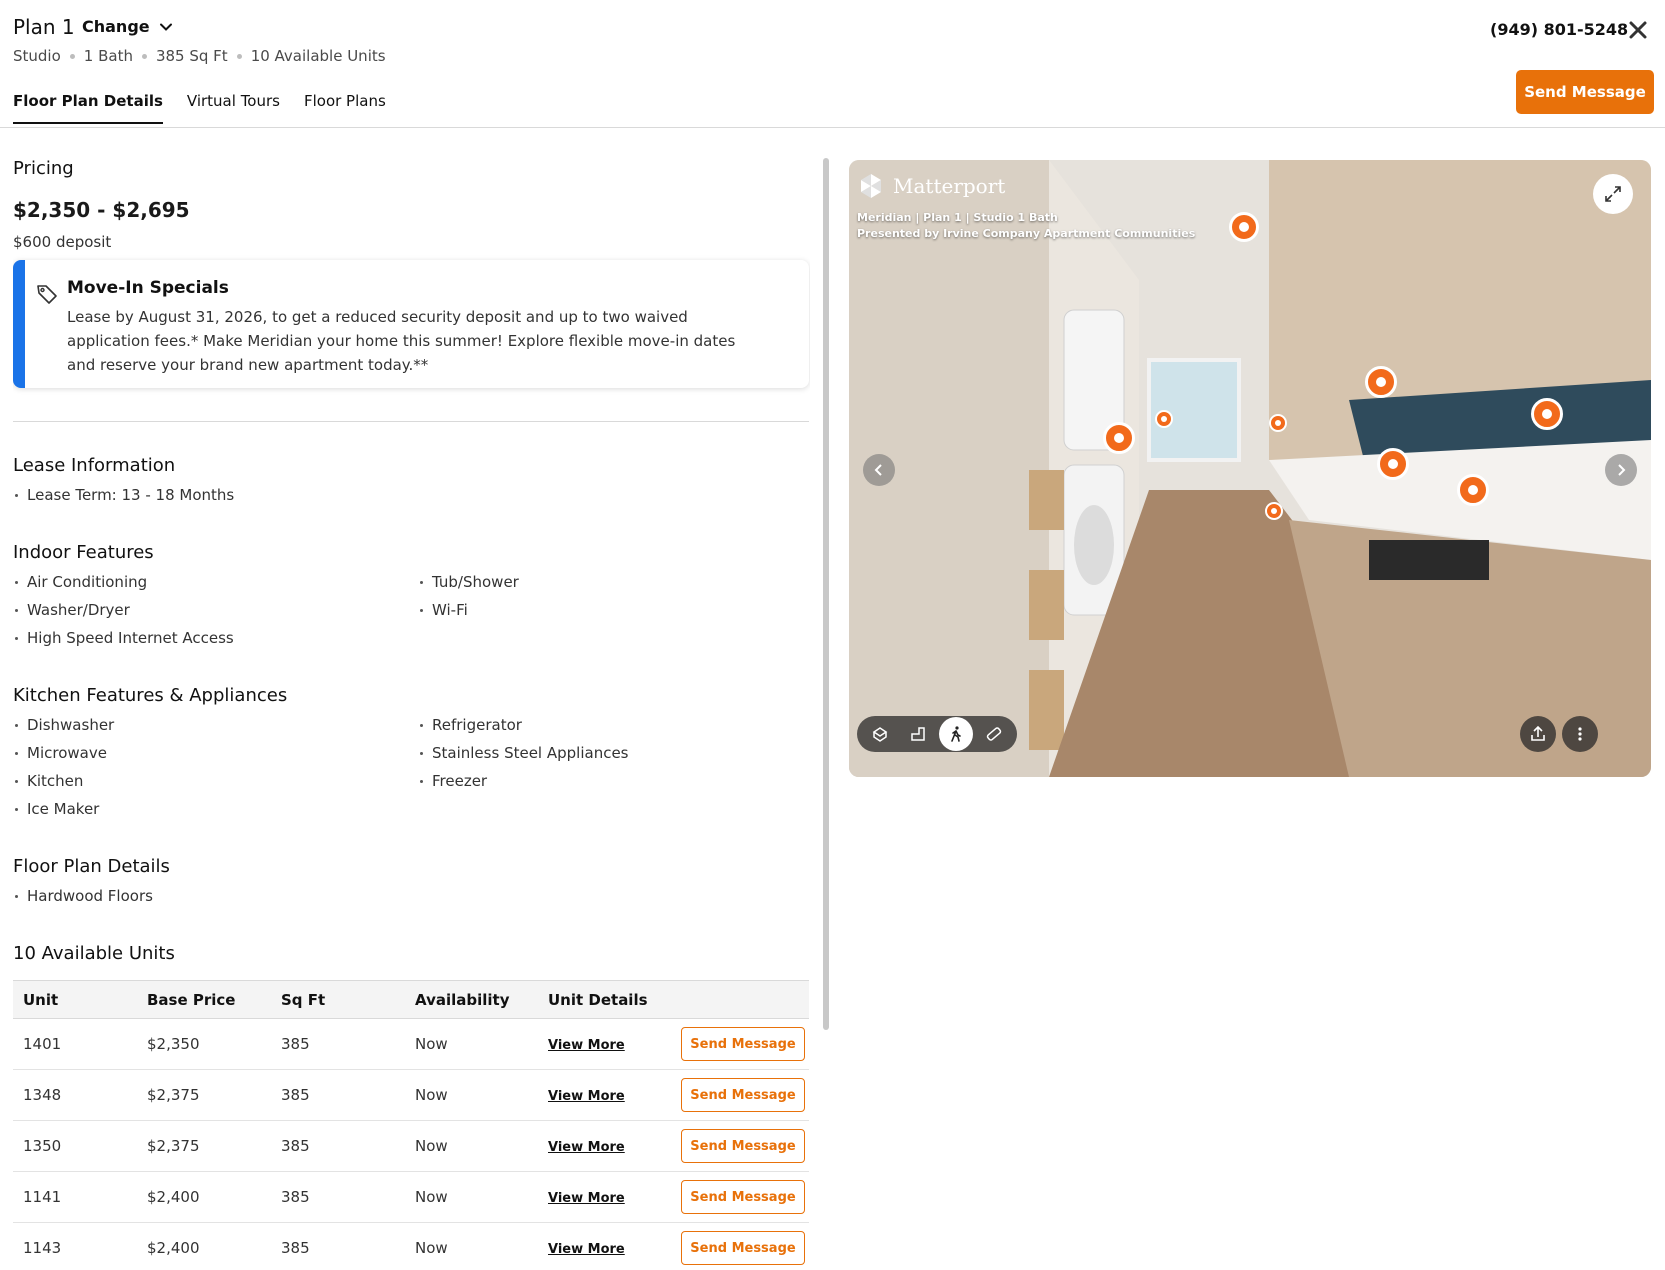 Image resolution: width=1665 pixels, height=1270 pixels. Describe the element at coordinates (318, 56) in the screenshot. I see `plan-available-units: 10 Available Units` at that location.